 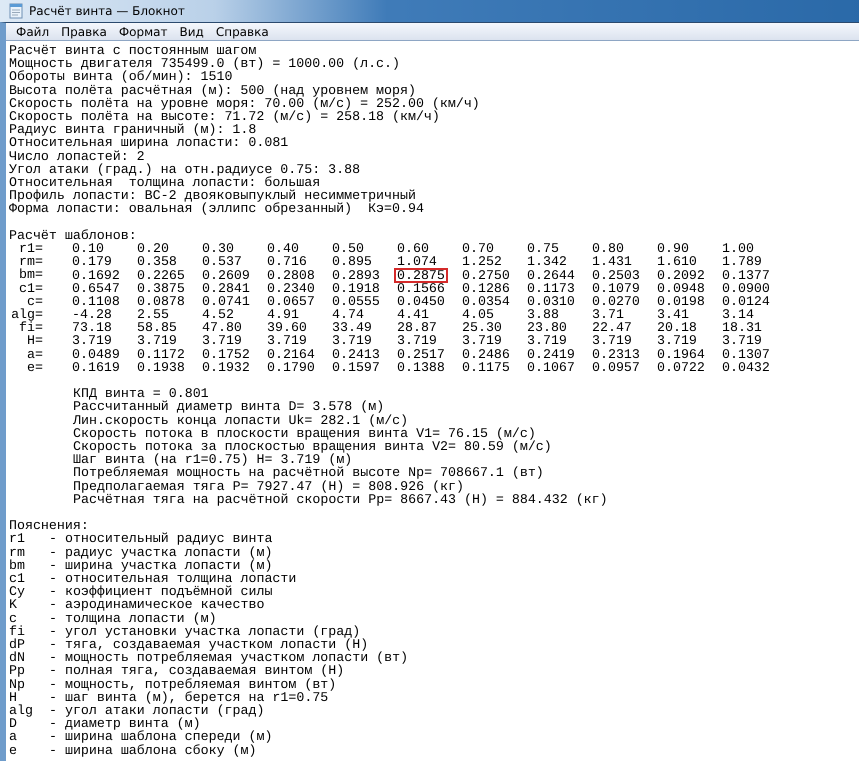 What do you see at coordinates (34, 367) in the screenshot?
I see `row-label: e=` at bounding box center [34, 367].